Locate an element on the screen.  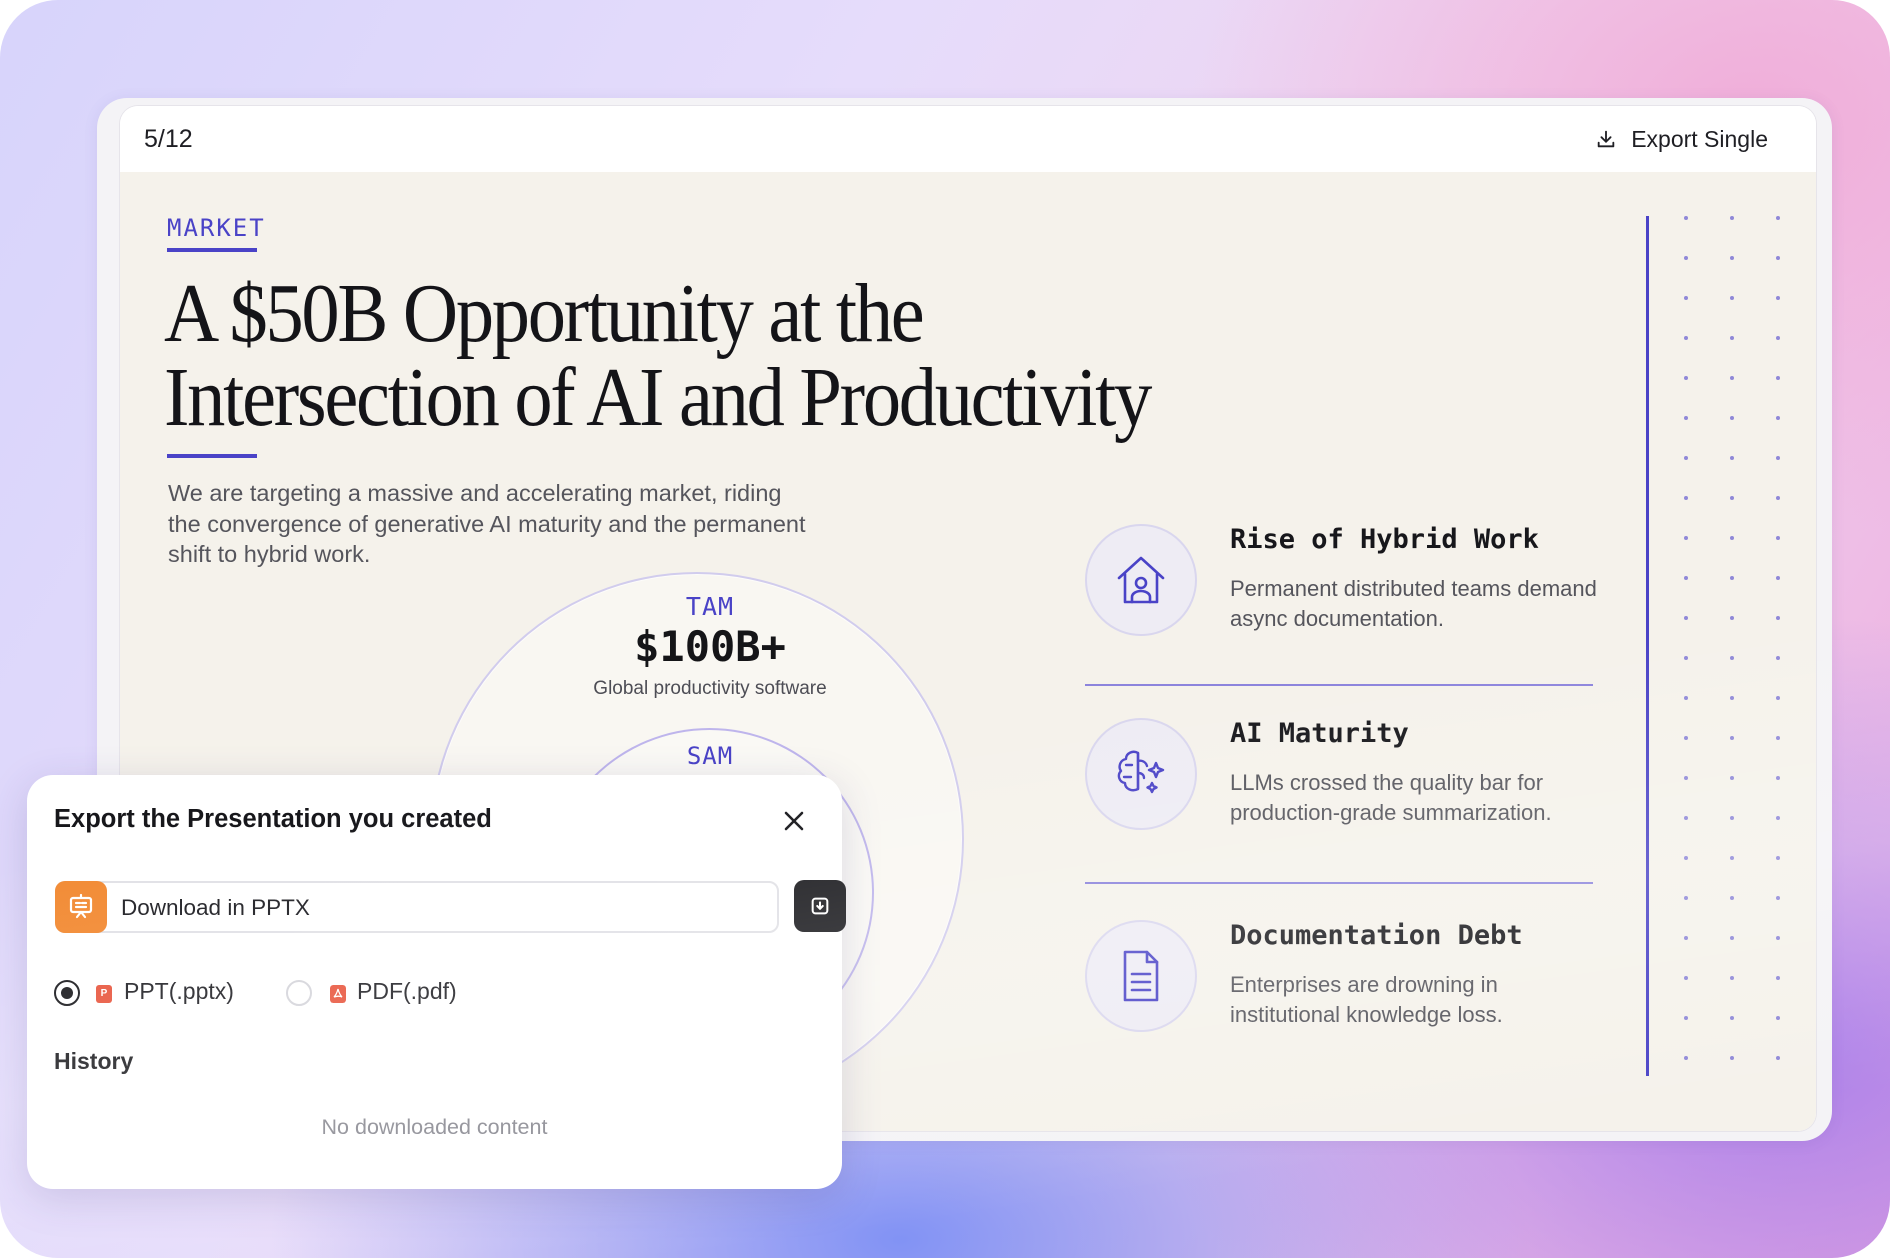
radio-pptx is located at coordinates (67, 993).